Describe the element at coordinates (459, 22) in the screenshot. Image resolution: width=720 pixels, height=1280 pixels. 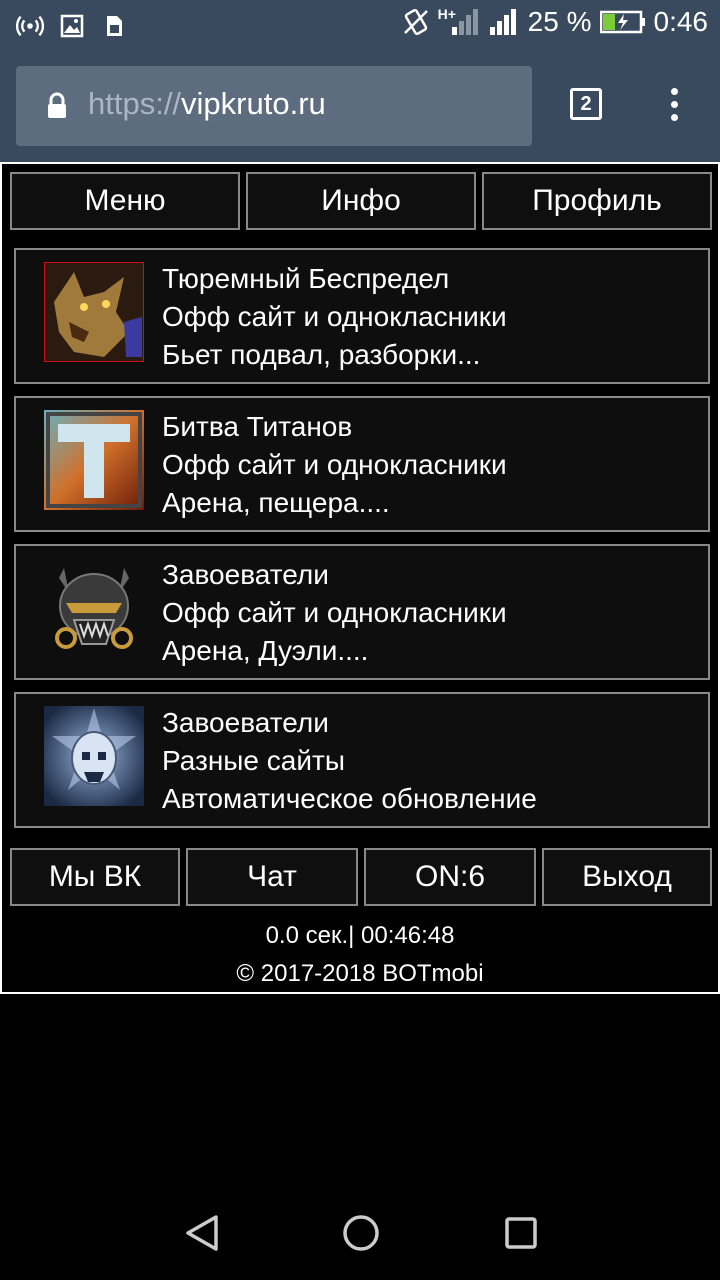
I see `signal-h-icon: H+` at that location.